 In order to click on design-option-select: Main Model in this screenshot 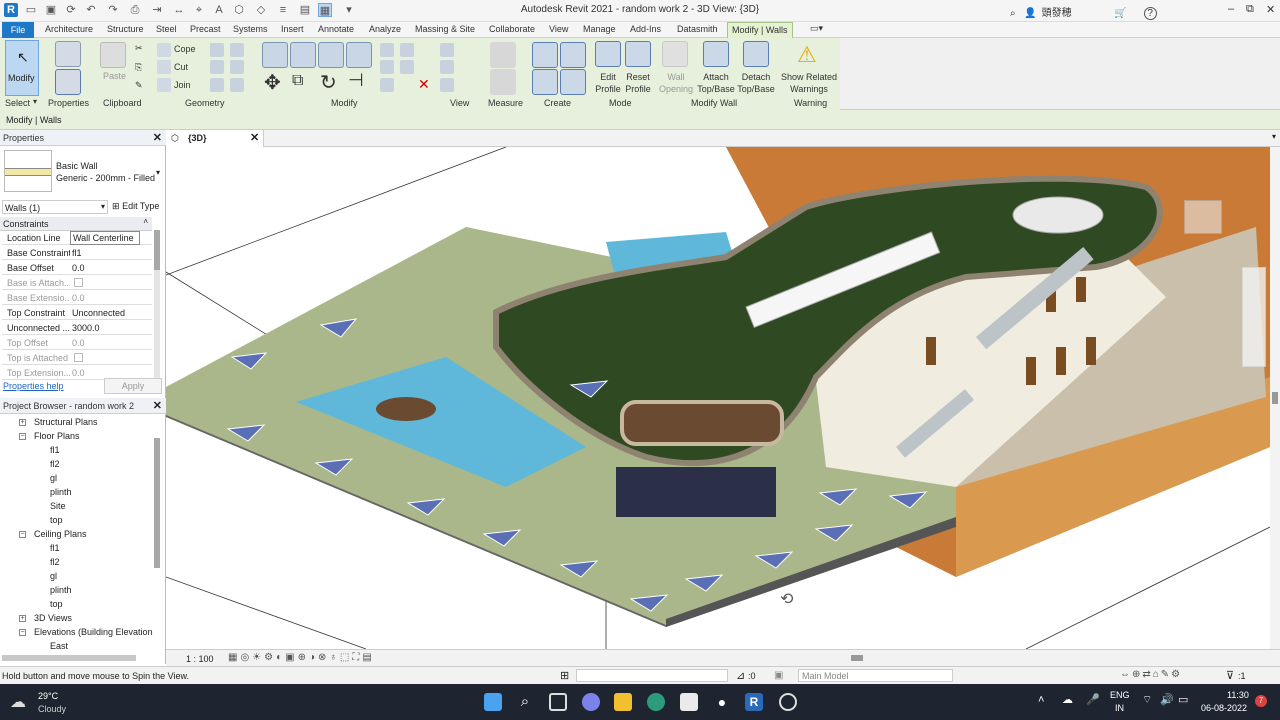, I will do `click(875, 675)`.